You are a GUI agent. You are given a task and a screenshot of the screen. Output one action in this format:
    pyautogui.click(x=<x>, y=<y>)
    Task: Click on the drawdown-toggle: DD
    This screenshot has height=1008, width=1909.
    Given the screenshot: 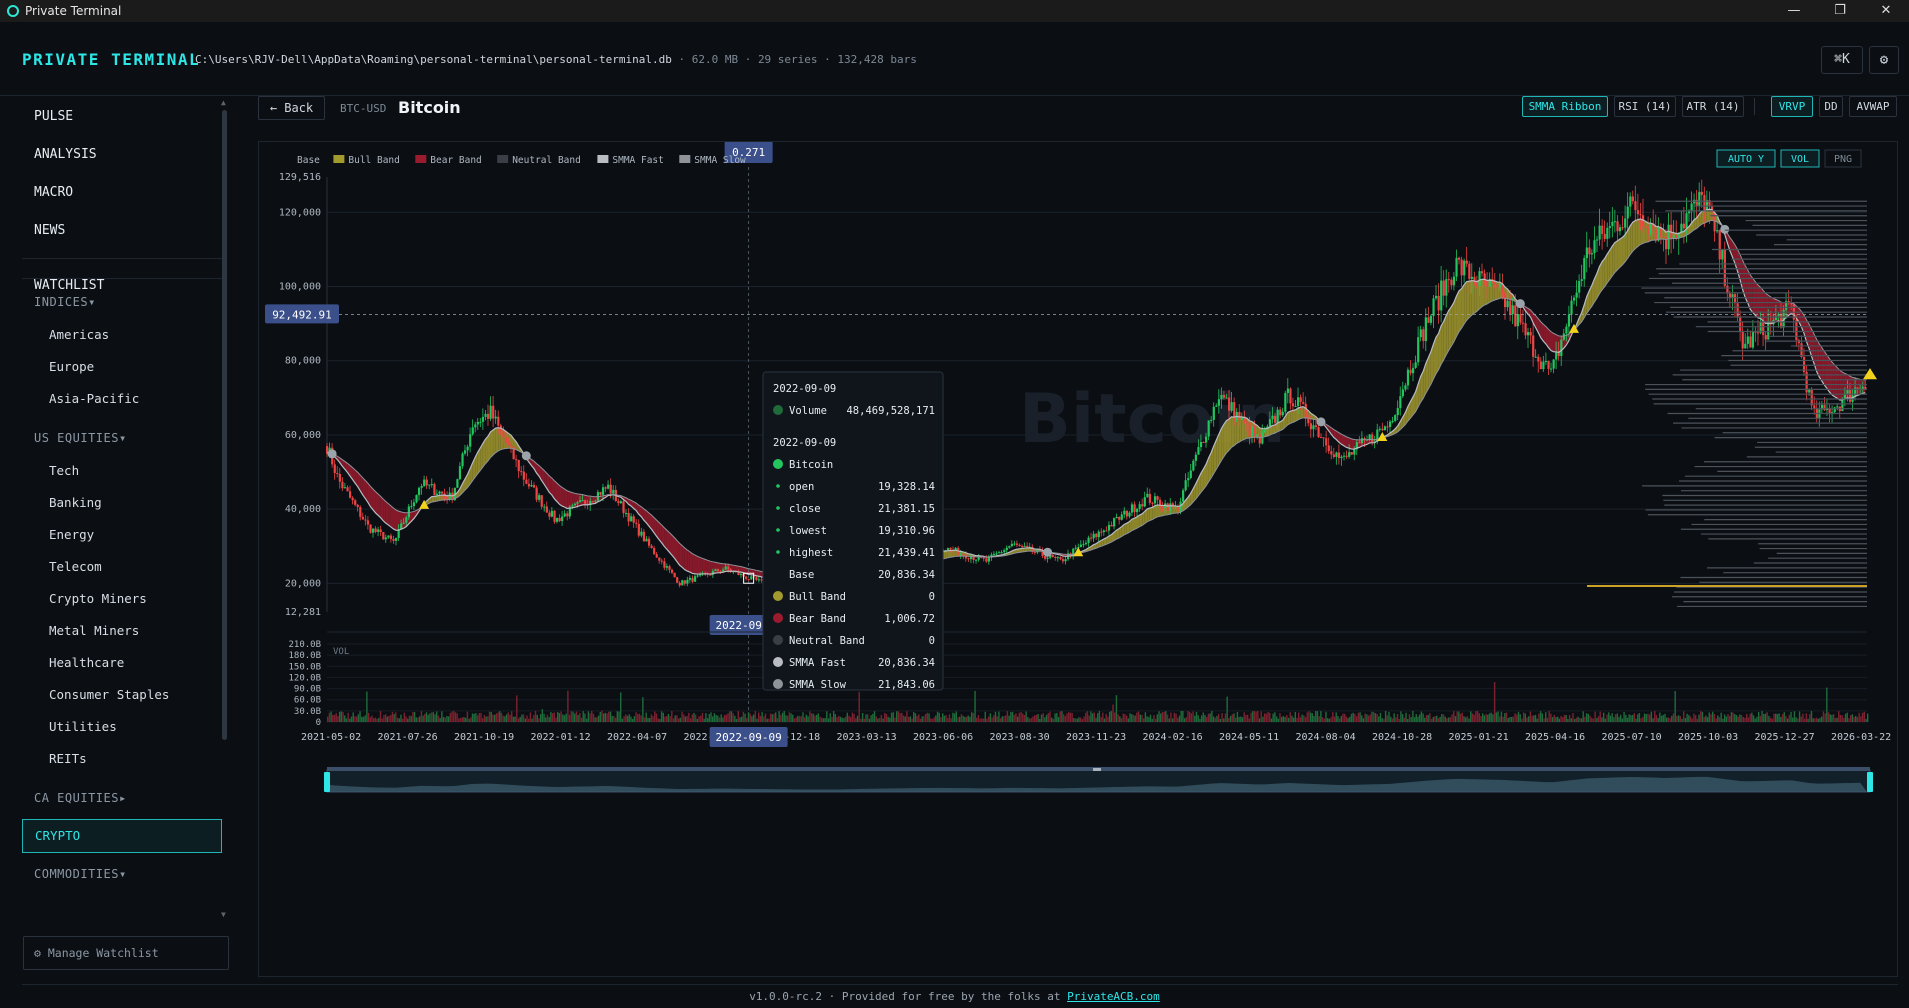 What is the action you would take?
    pyautogui.click(x=1831, y=106)
    